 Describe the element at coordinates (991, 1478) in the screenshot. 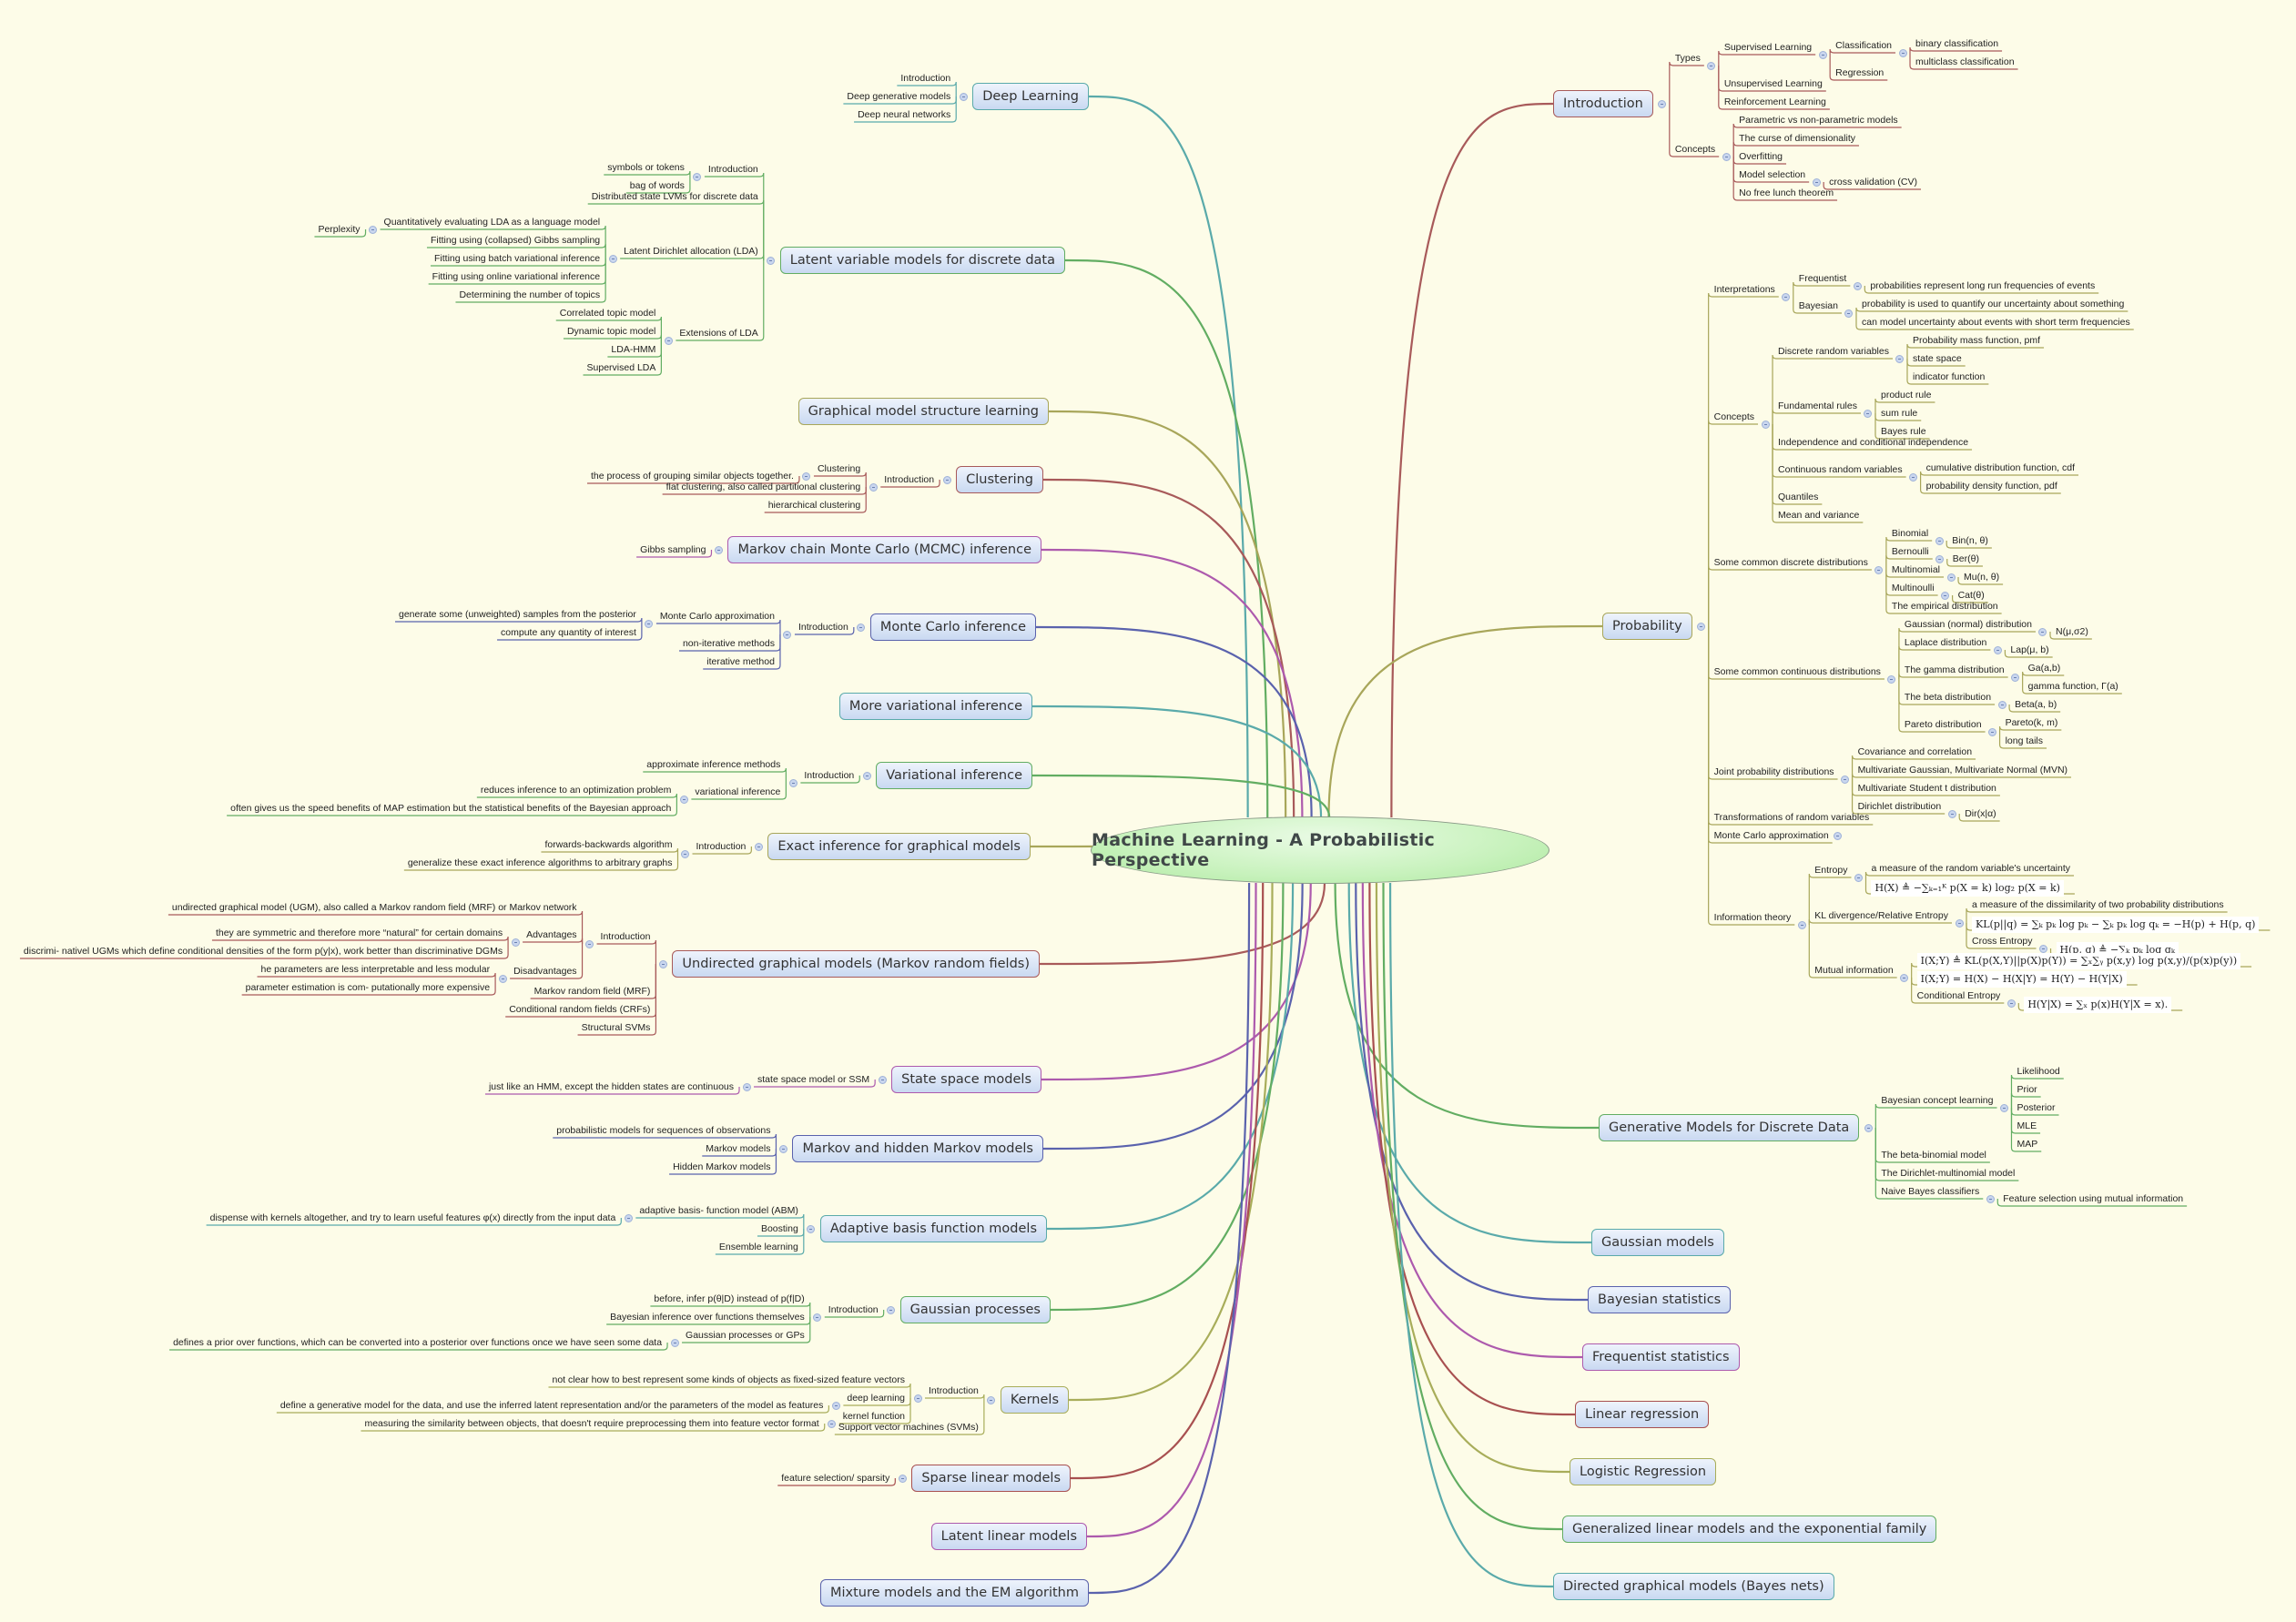

I see `main-topic: Sparse linear models` at that location.